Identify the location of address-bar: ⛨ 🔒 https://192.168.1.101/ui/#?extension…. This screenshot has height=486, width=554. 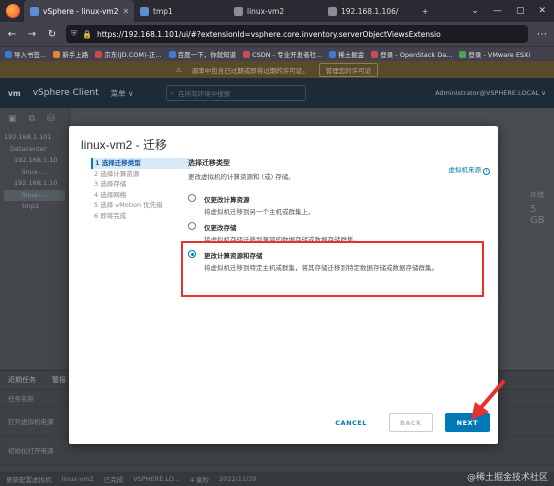
(297, 34).